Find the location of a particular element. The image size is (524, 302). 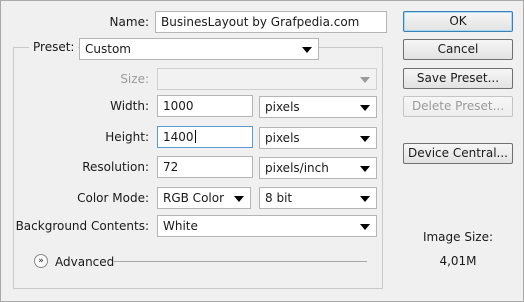

height-unit-value: pixels is located at coordinates (282, 138).